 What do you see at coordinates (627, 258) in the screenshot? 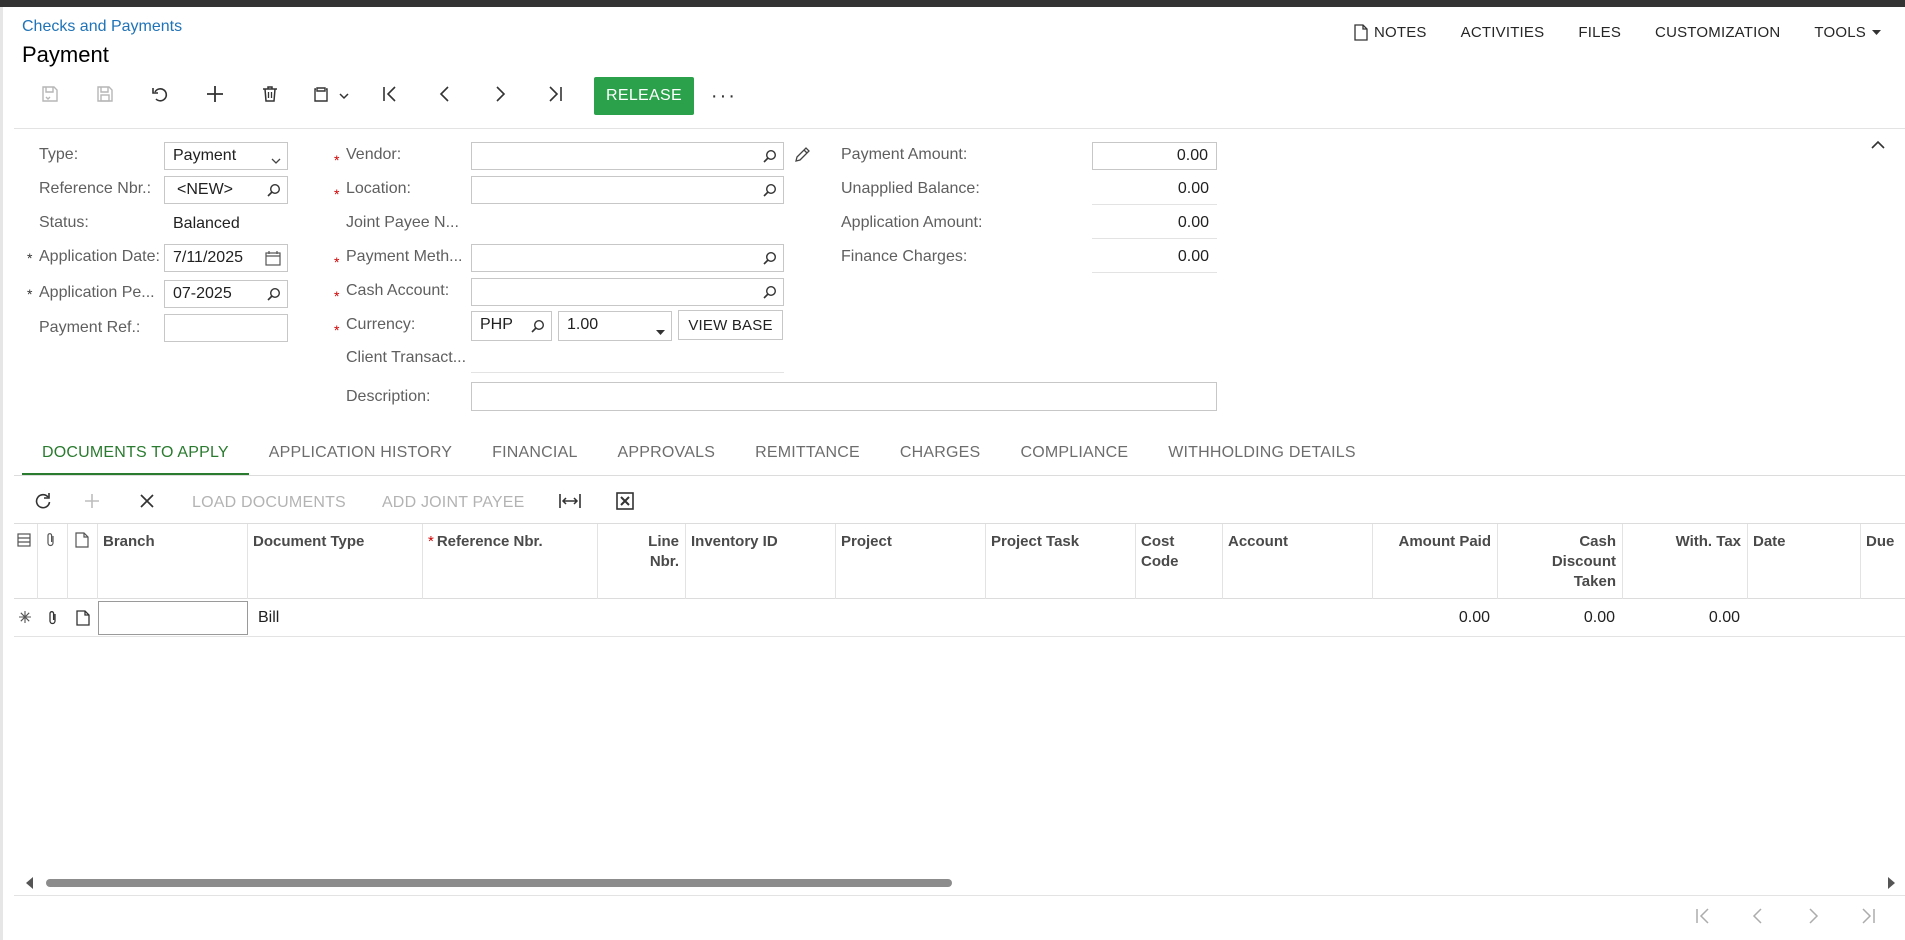
I see `payment-method-input` at bounding box center [627, 258].